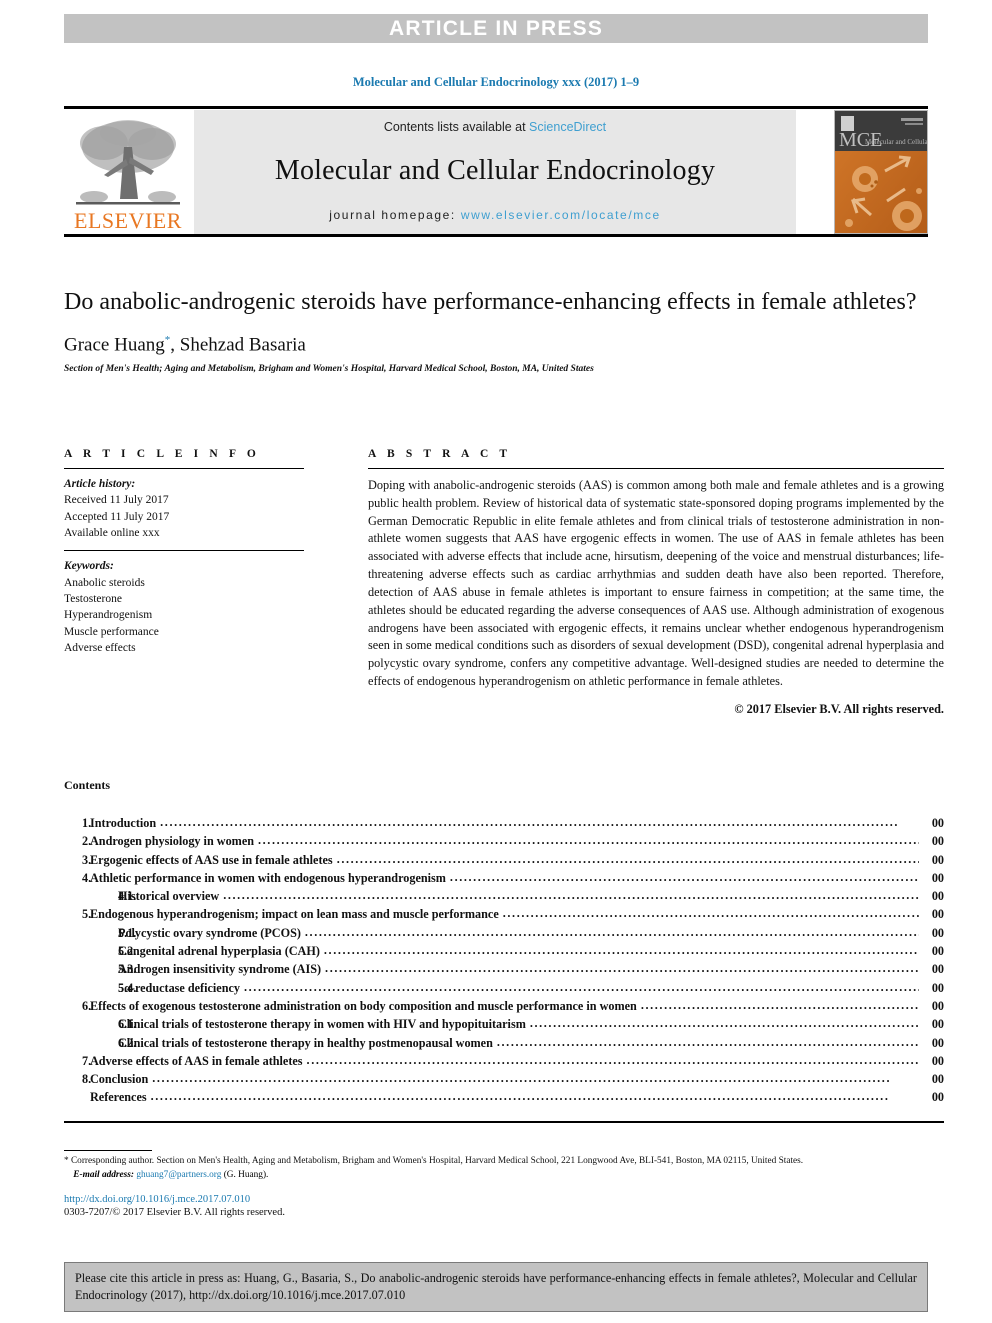 The height and width of the screenshot is (1323, 992). Describe the element at coordinates (456, 127) in the screenshot. I see `contents-lists-prefix: Contents lists available at` at that location.